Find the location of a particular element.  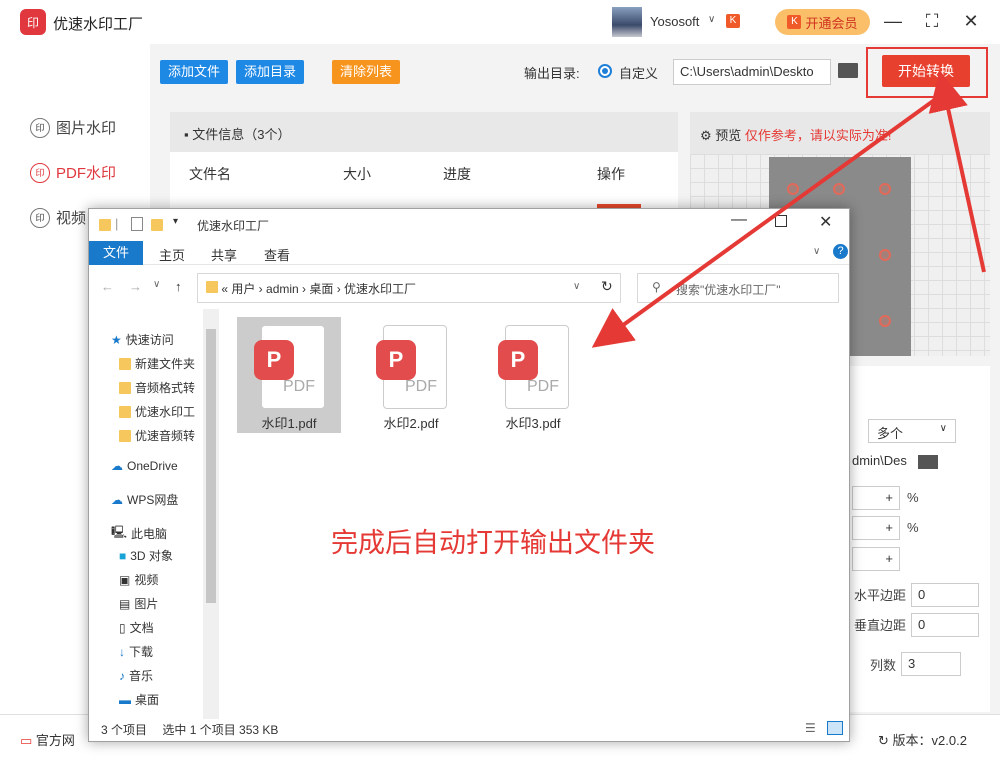

settings-path: dmin\Des is located at coordinates (879, 460).